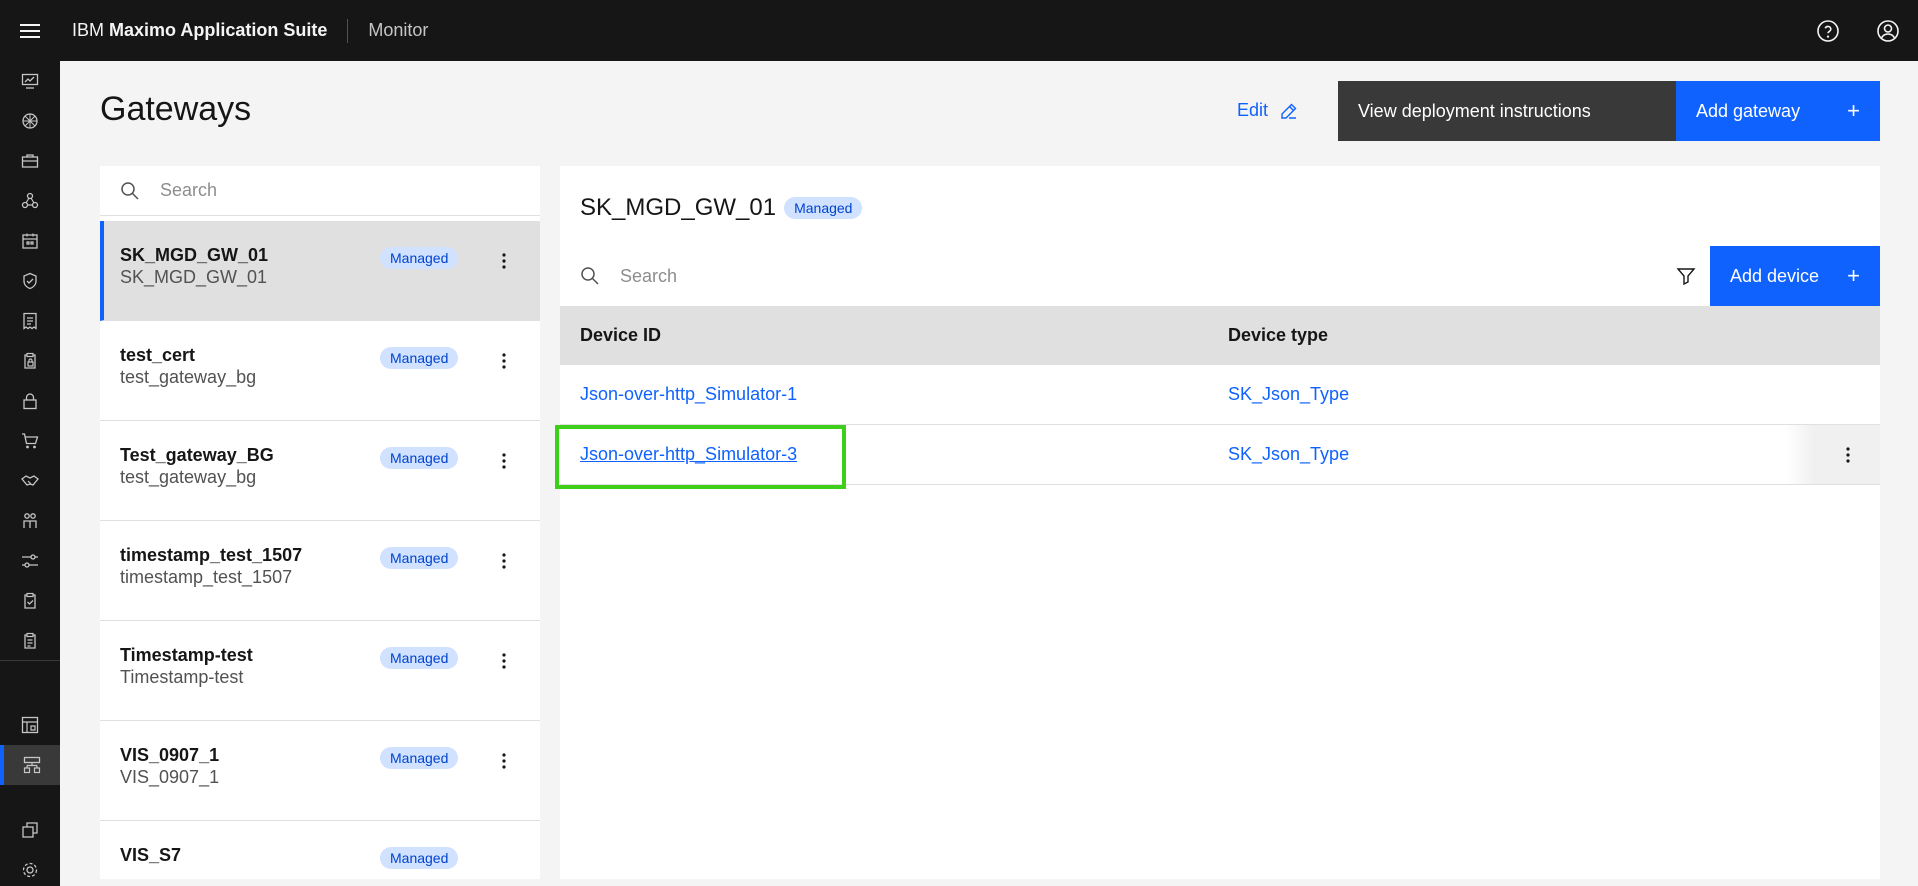  What do you see at coordinates (30, 441) in the screenshot?
I see `cart-icon` at bounding box center [30, 441].